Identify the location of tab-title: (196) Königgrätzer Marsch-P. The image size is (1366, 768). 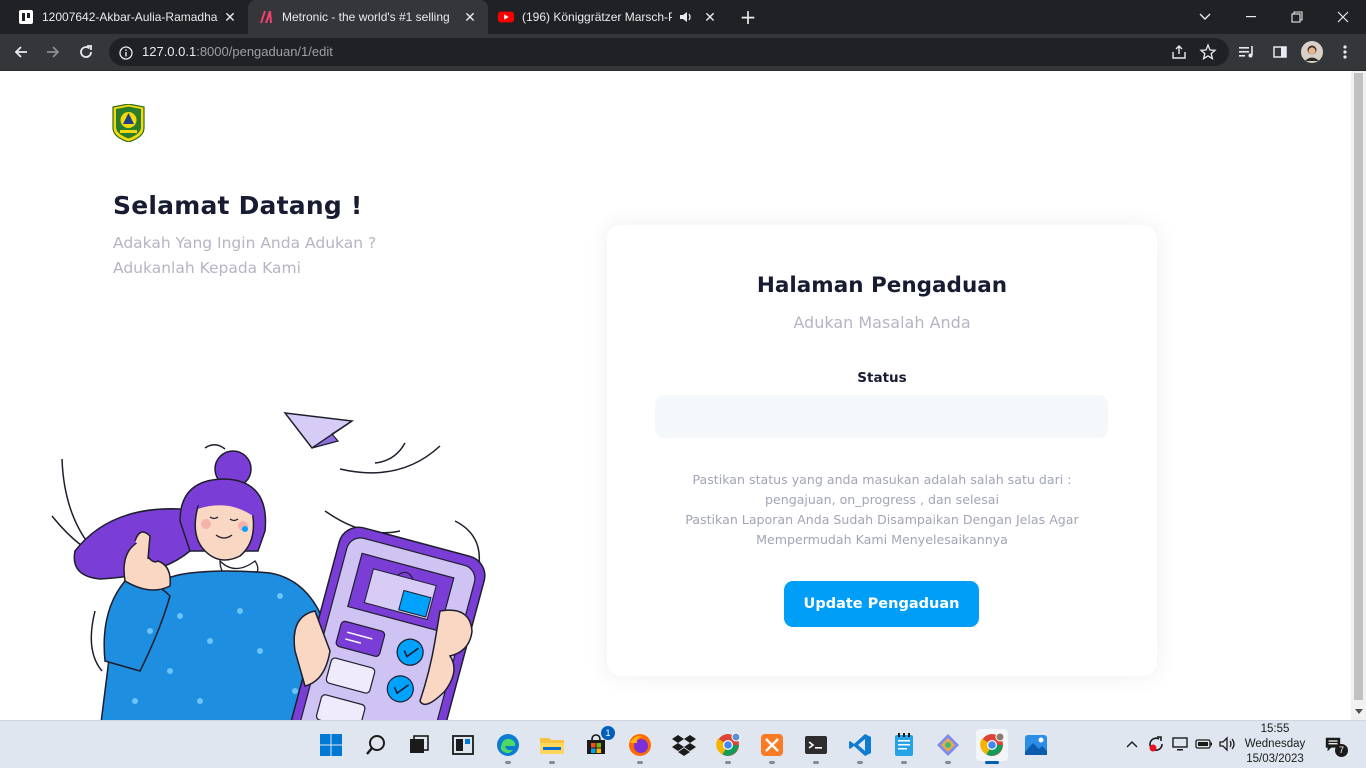
(597, 17).